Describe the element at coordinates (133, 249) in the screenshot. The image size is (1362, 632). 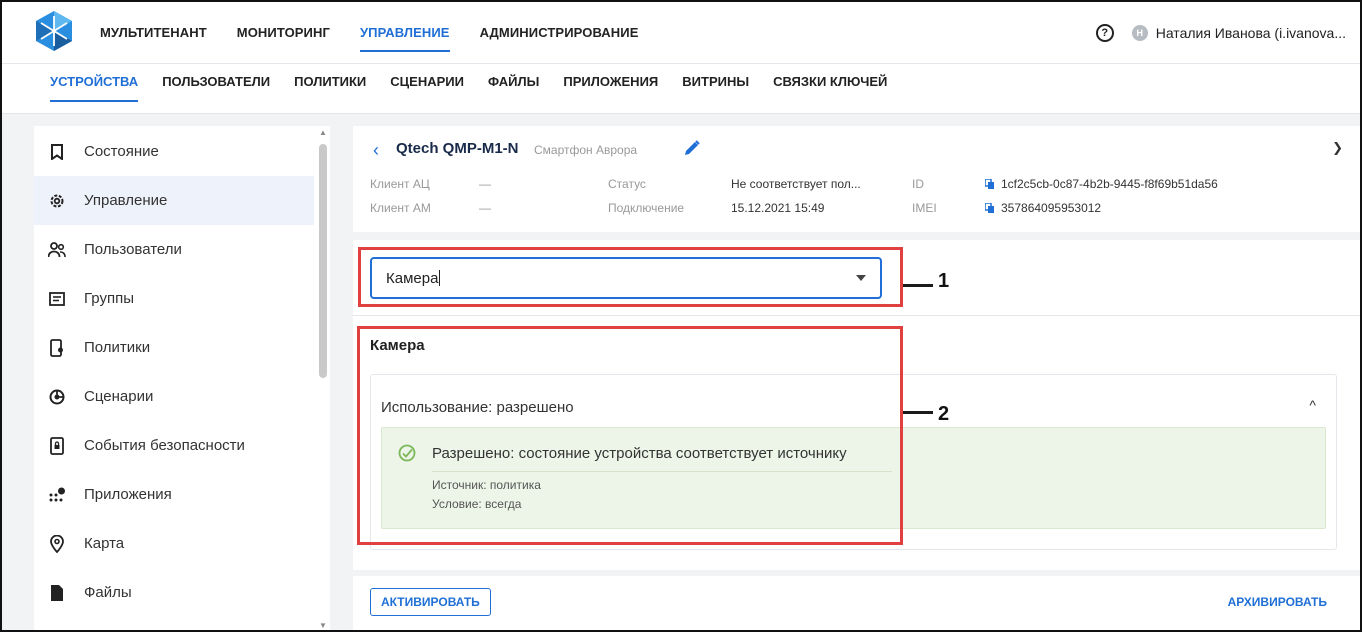
I see `sidebar-item-label: Пользователи` at that location.